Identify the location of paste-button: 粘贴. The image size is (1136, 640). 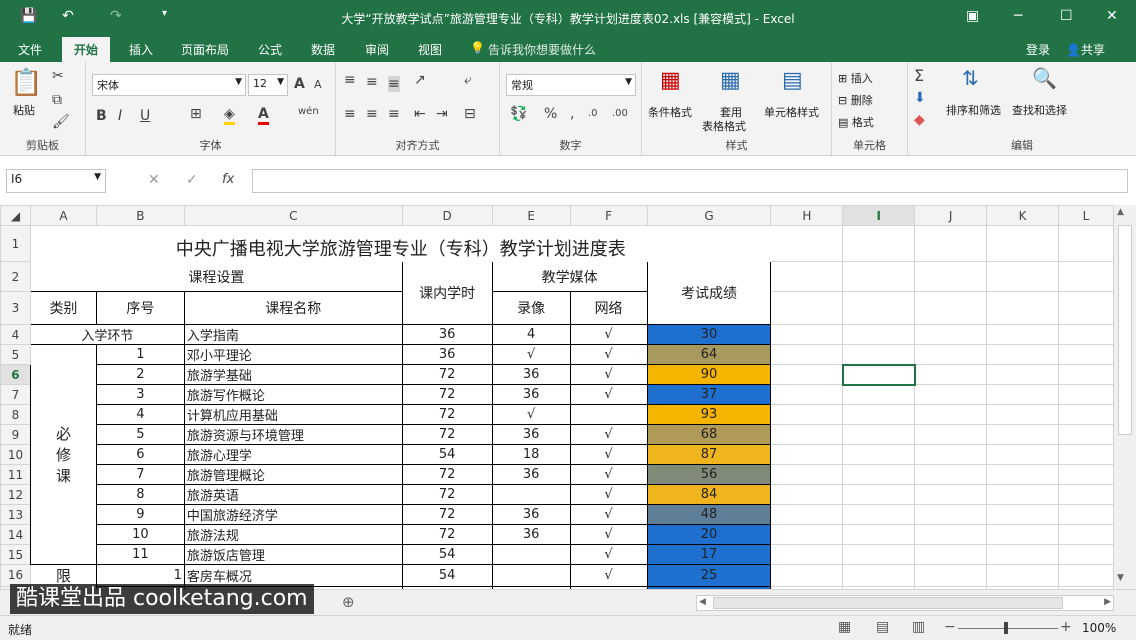
(24, 110).